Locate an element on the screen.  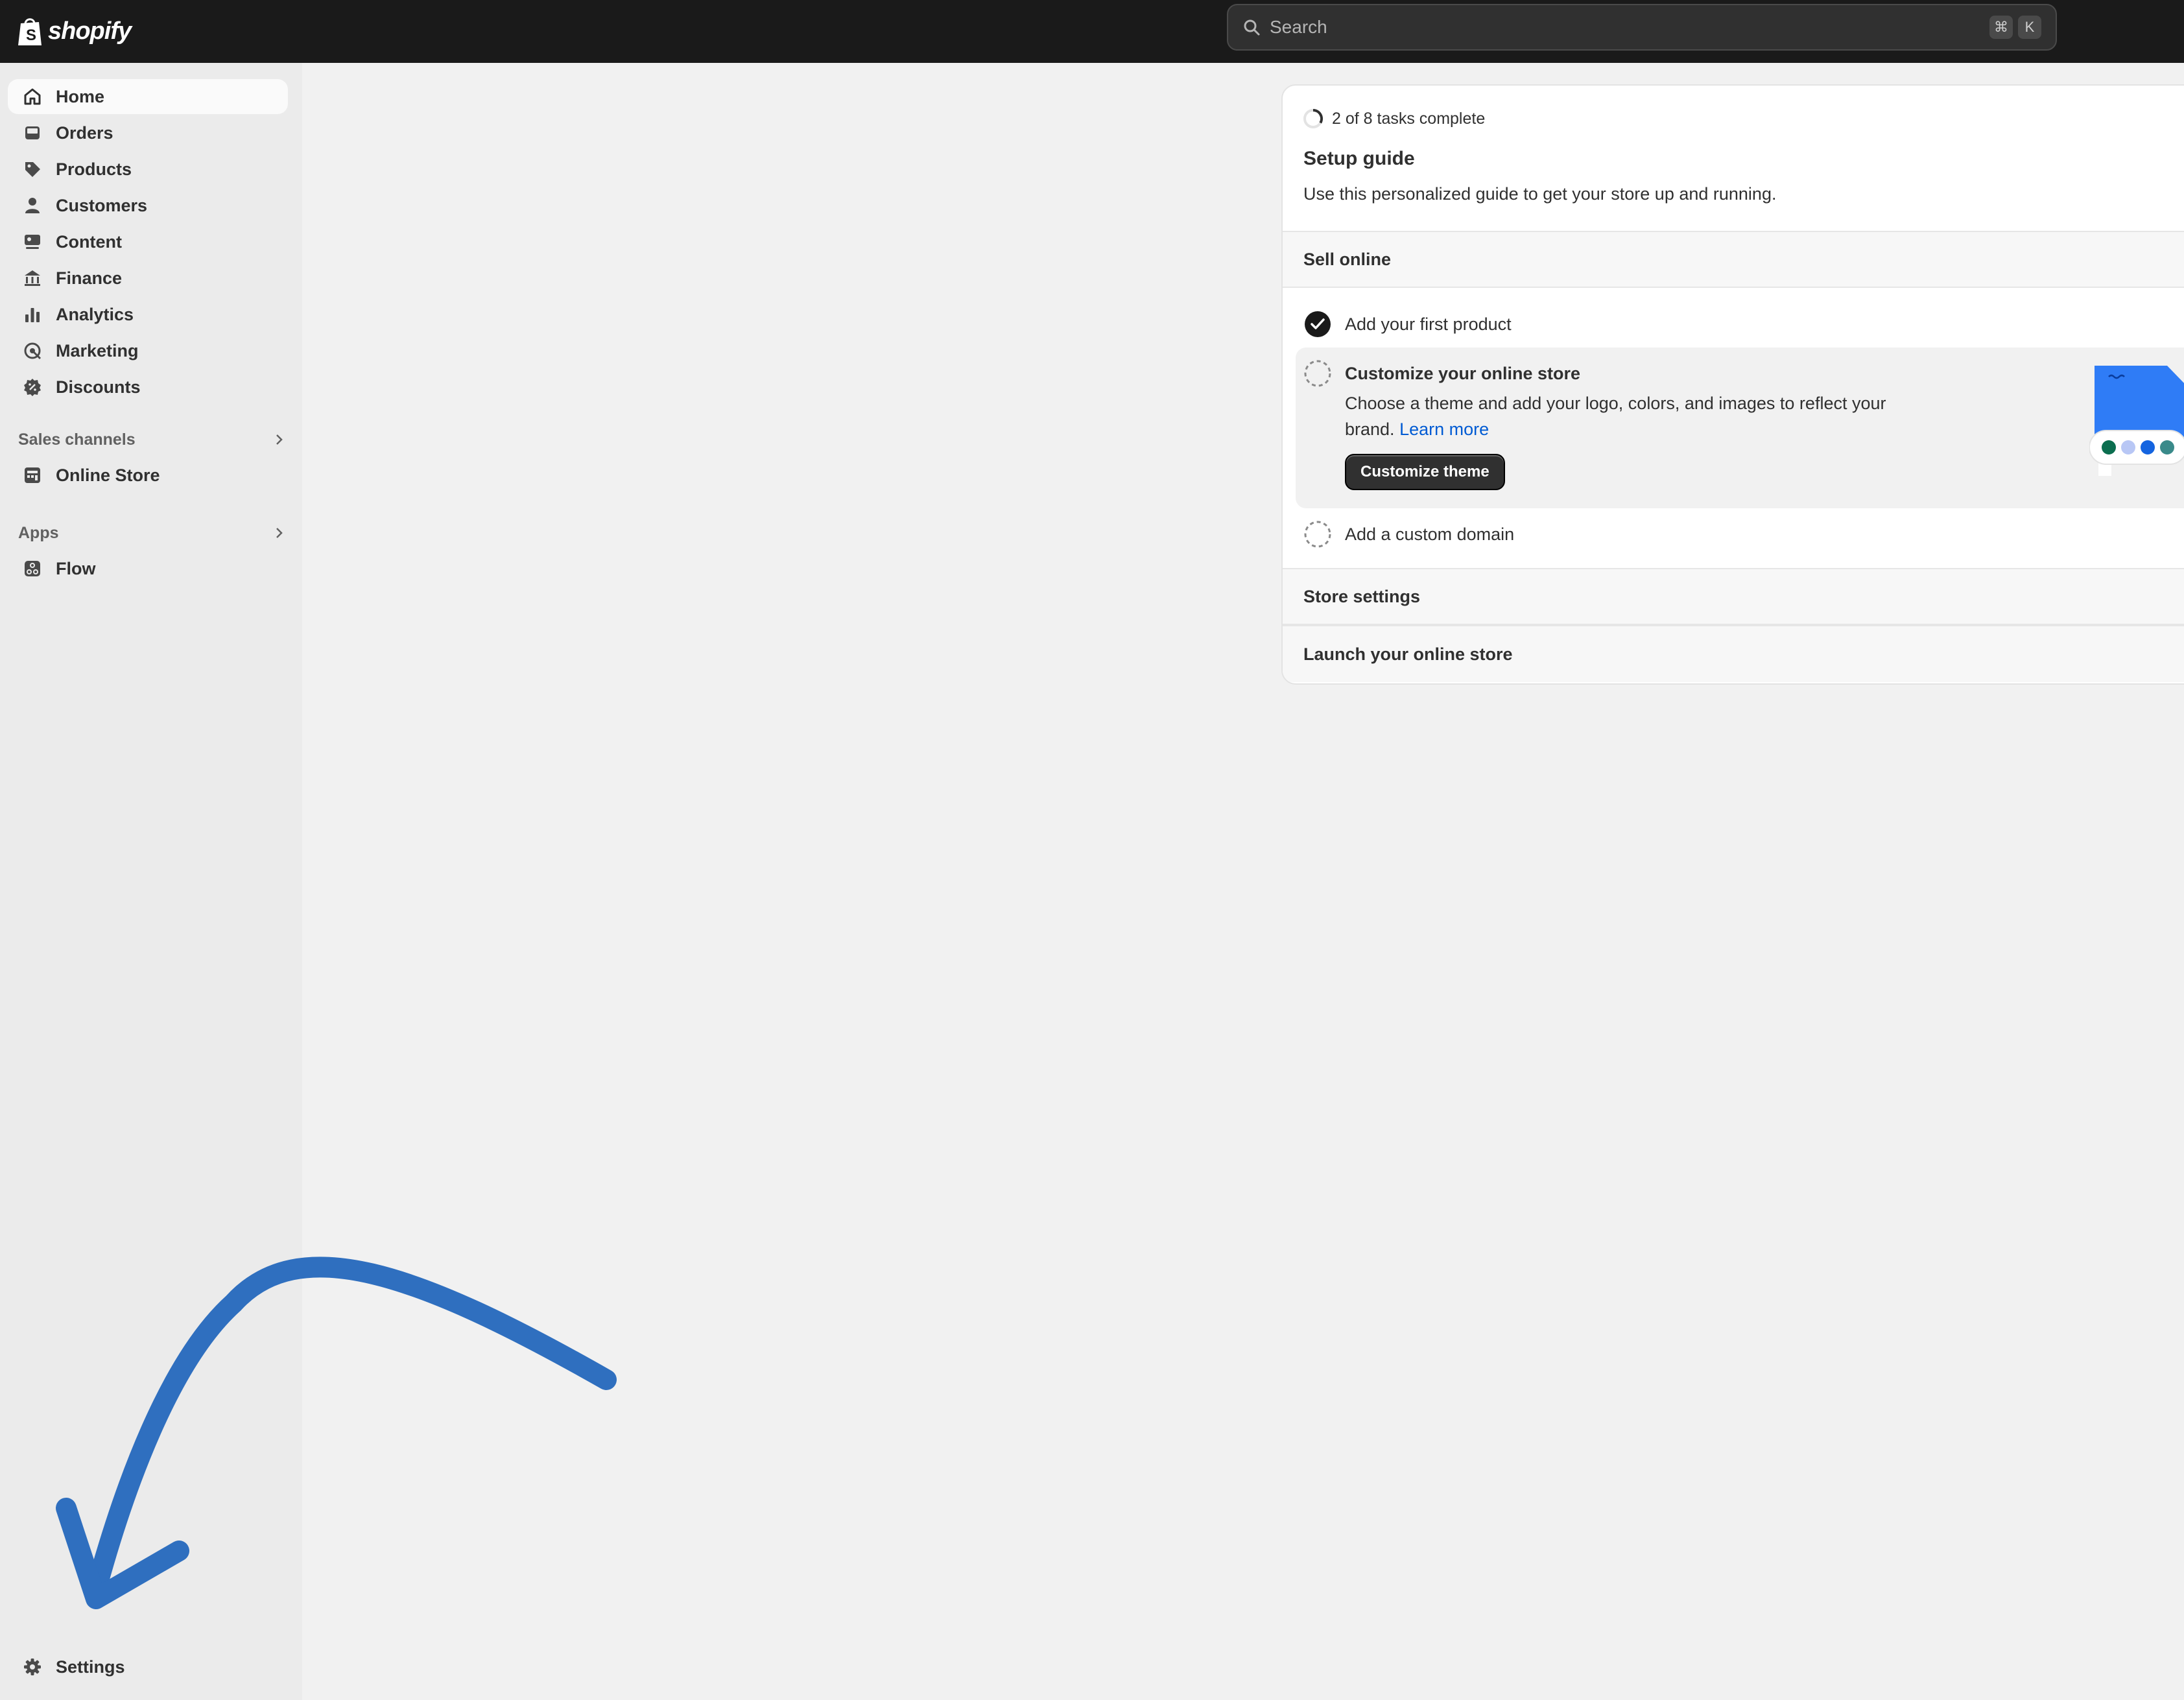
section-sell-online: Sell online is located at coordinates (1734, 259).